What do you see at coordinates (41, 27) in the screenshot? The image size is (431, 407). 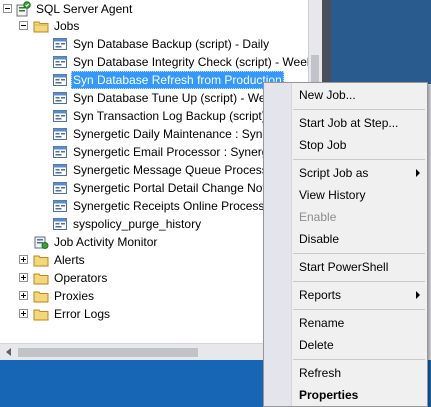 I see `folder-open-icon` at bounding box center [41, 27].